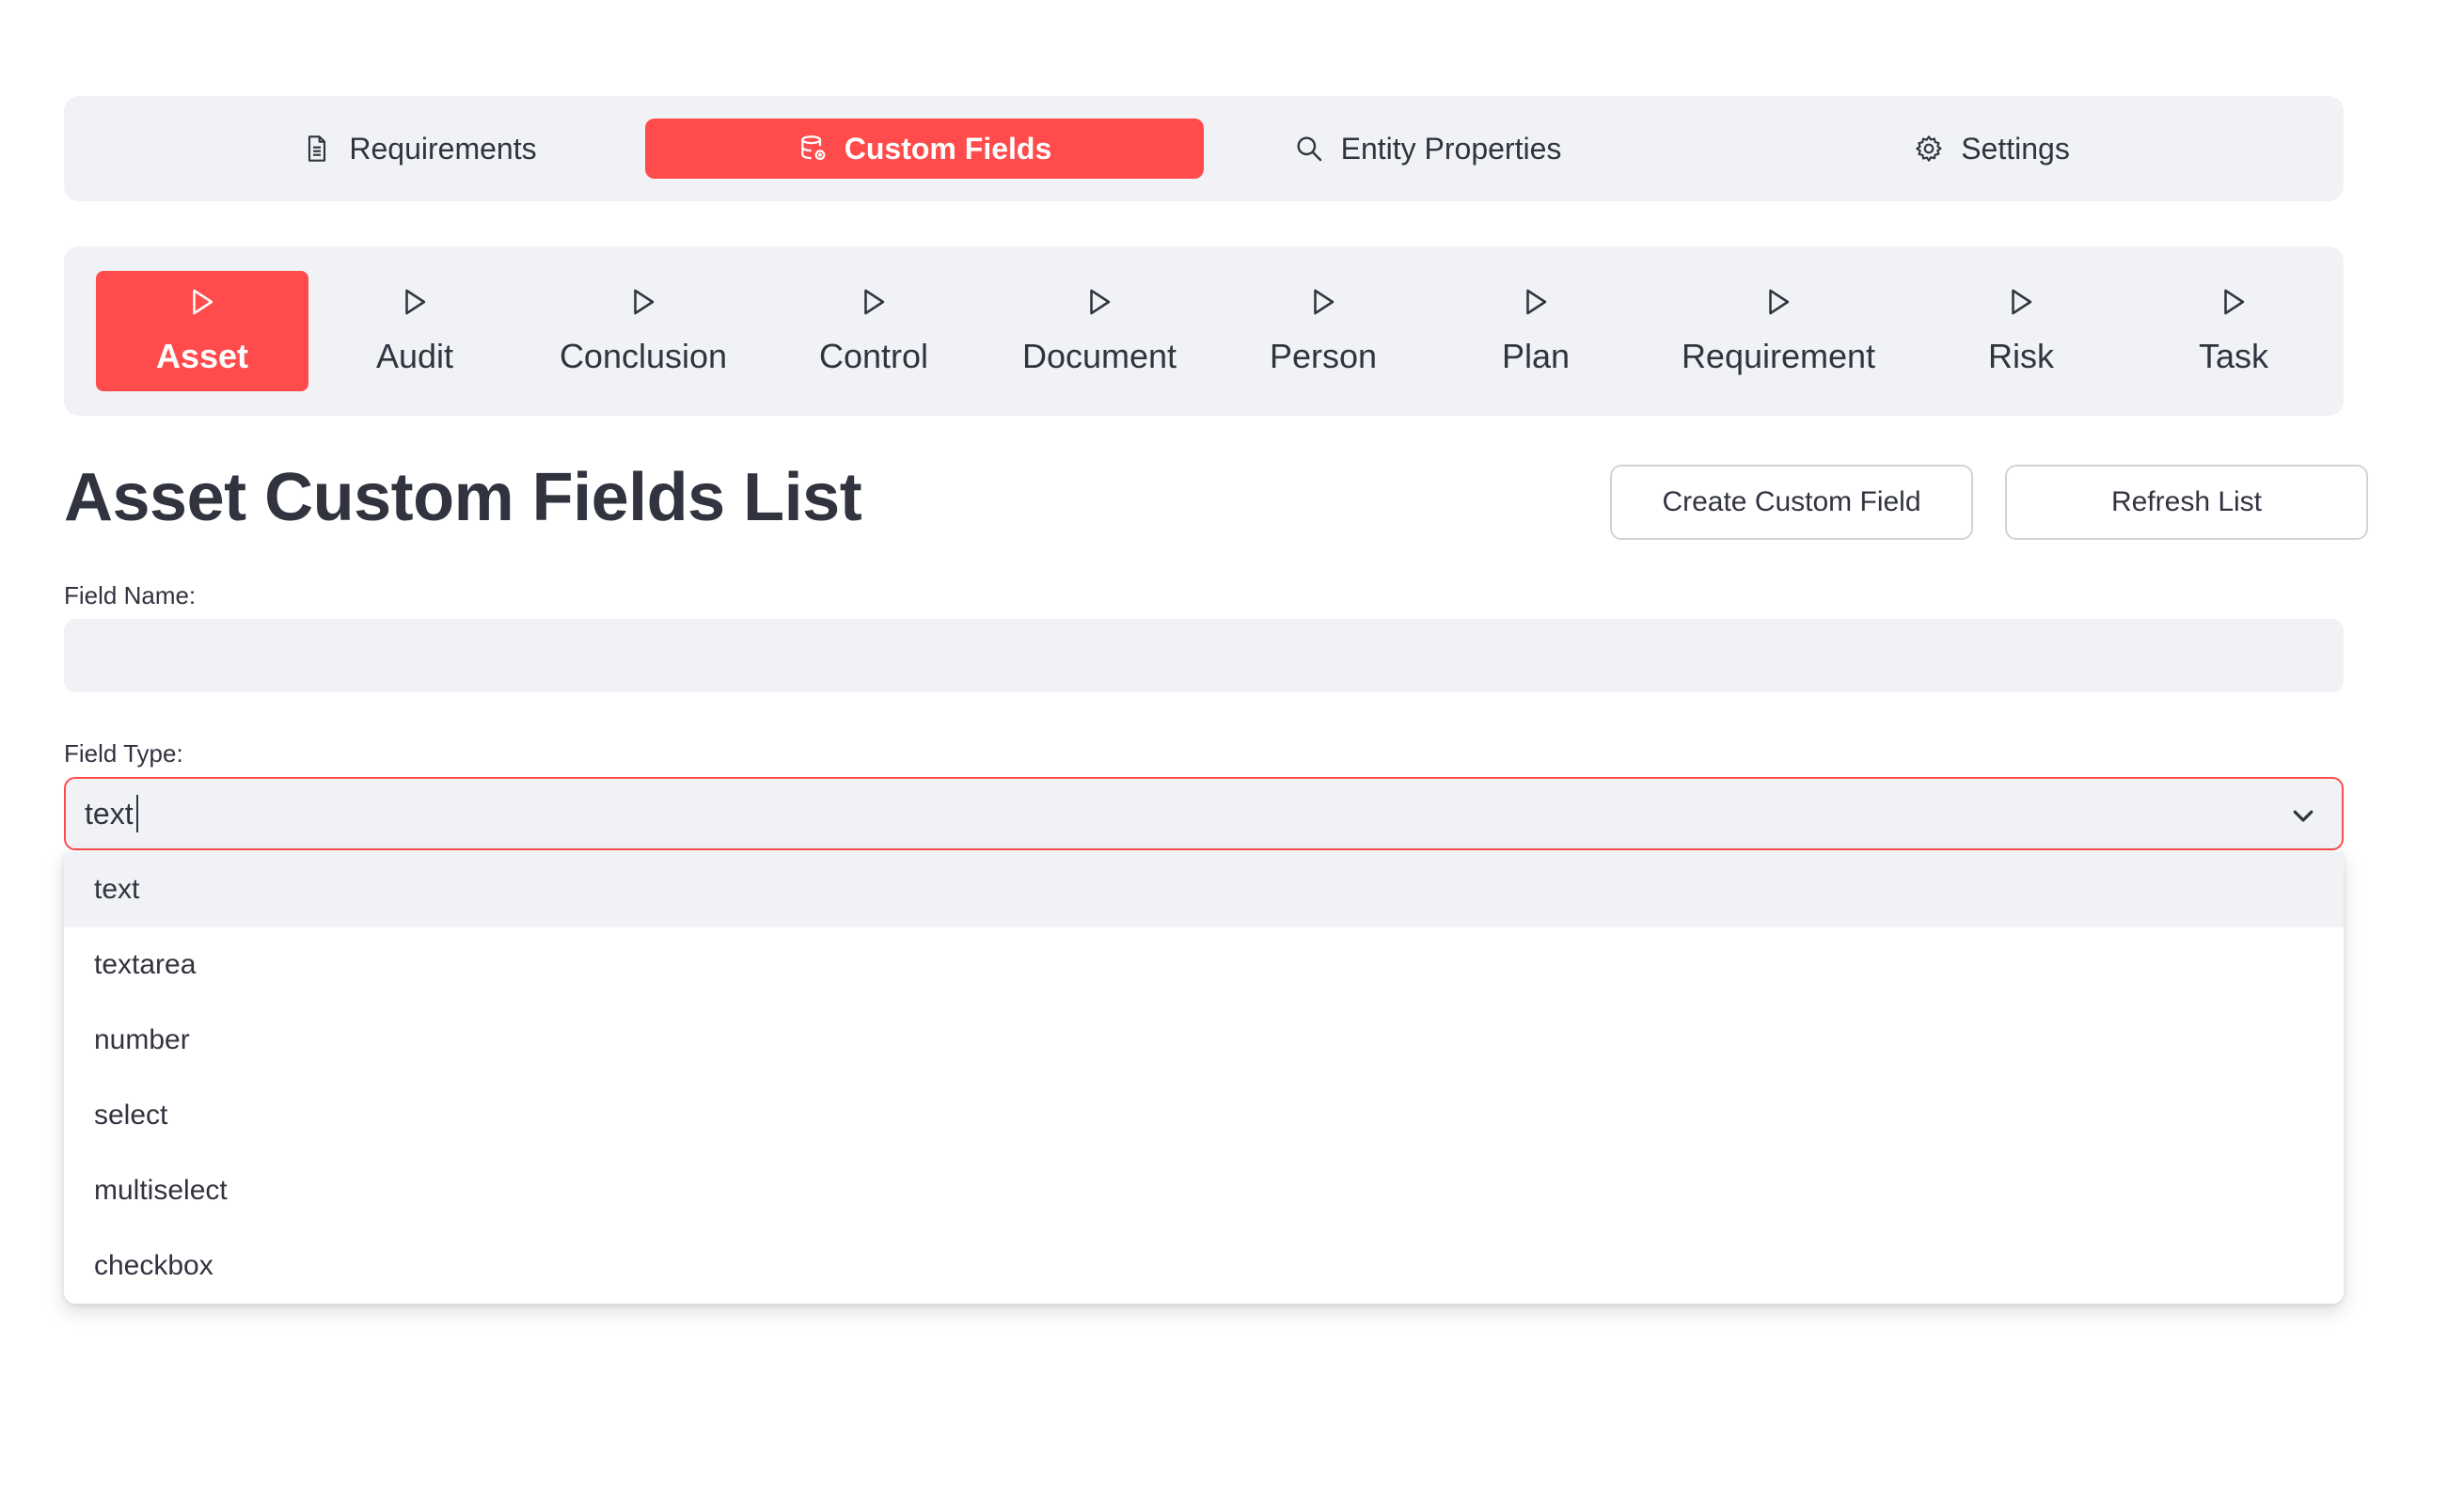 The width and height of the screenshot is (2464, 1488). Describe the element at coordinates (1778, 331) in the screenshot. I see `entity-tab-requirement: Requirement` at that location.